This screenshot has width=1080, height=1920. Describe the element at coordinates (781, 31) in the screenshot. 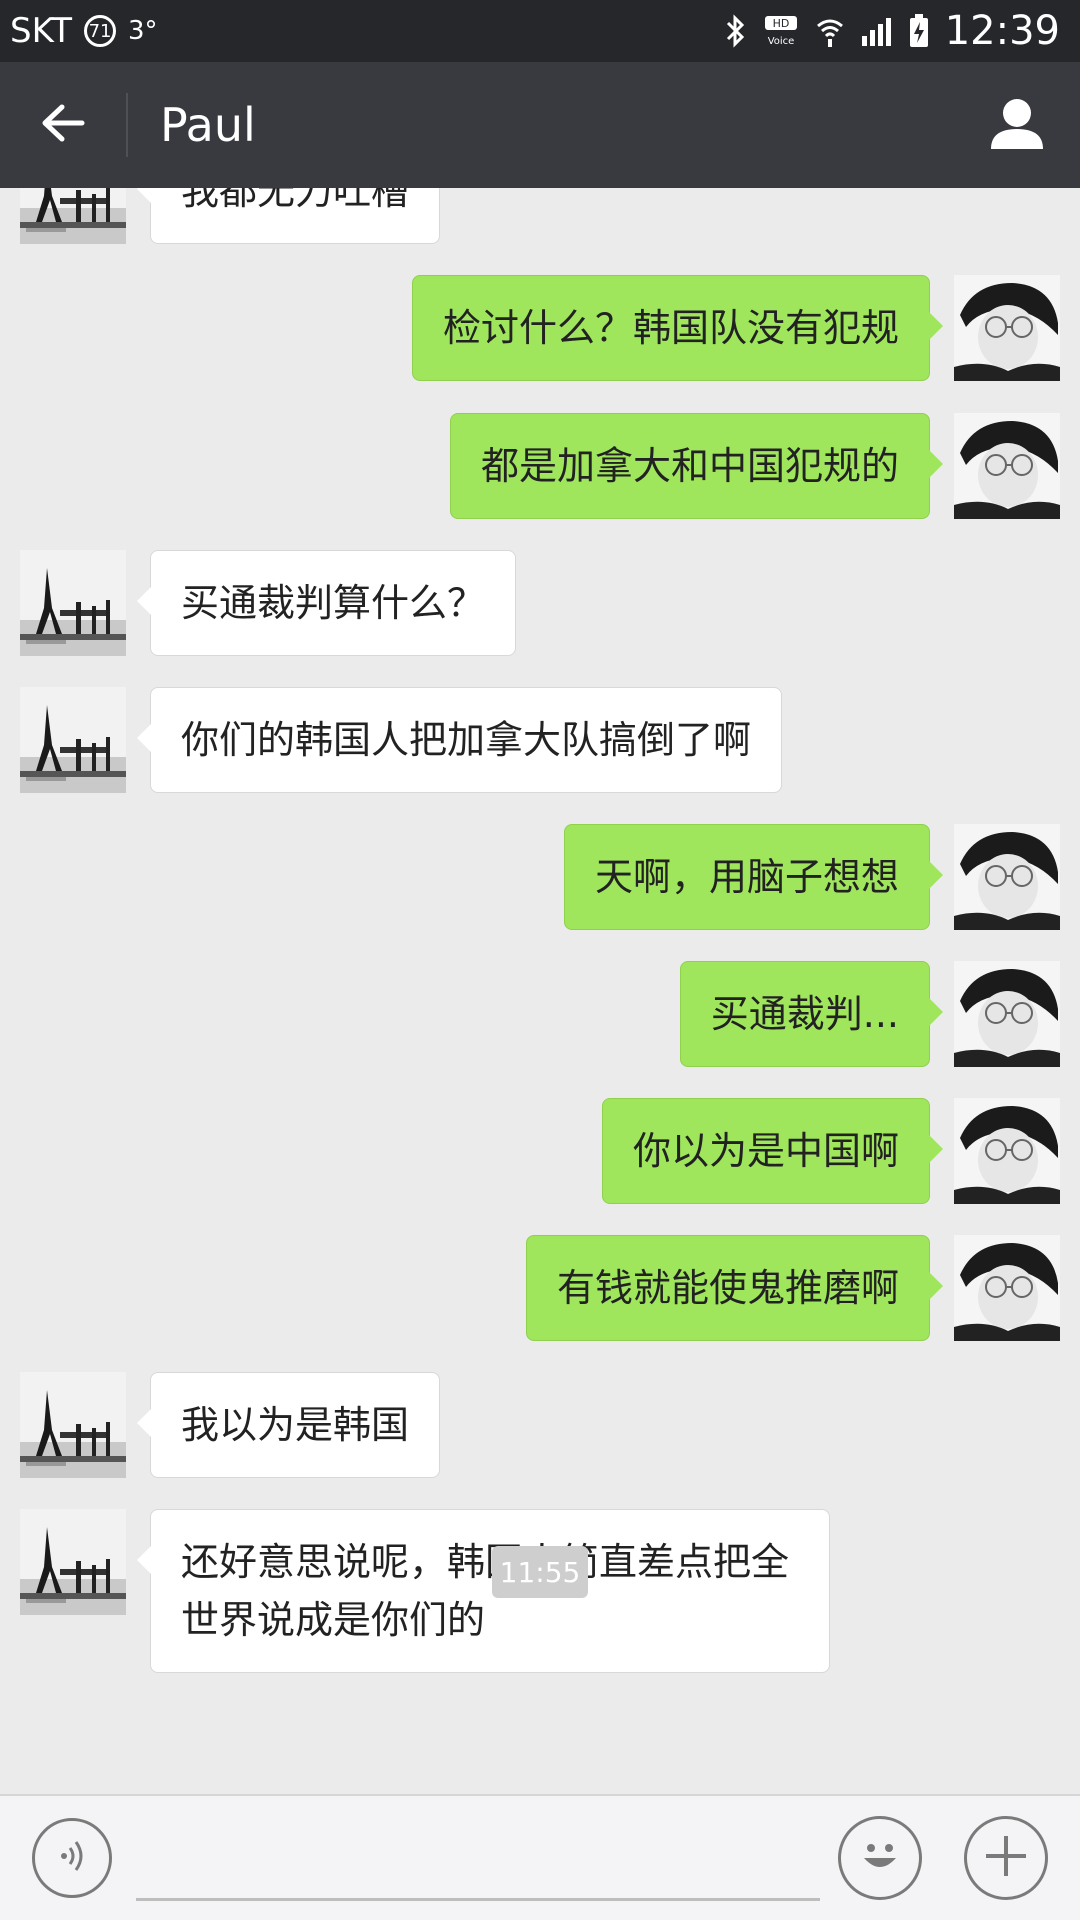

I see `hd-voice-icon: HD Voice` at that location.